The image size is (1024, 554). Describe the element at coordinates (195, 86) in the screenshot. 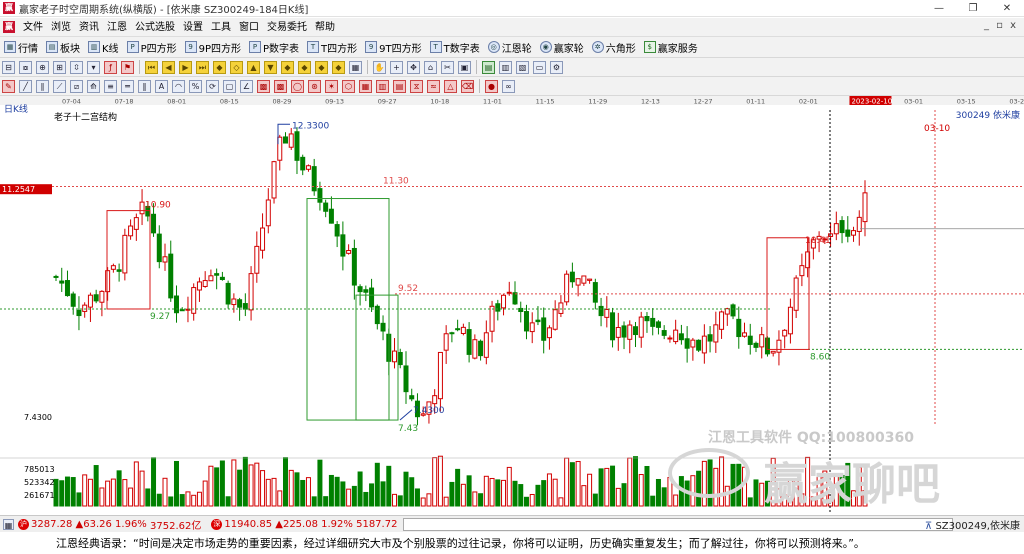

I see `percent-icon: %` at that location.